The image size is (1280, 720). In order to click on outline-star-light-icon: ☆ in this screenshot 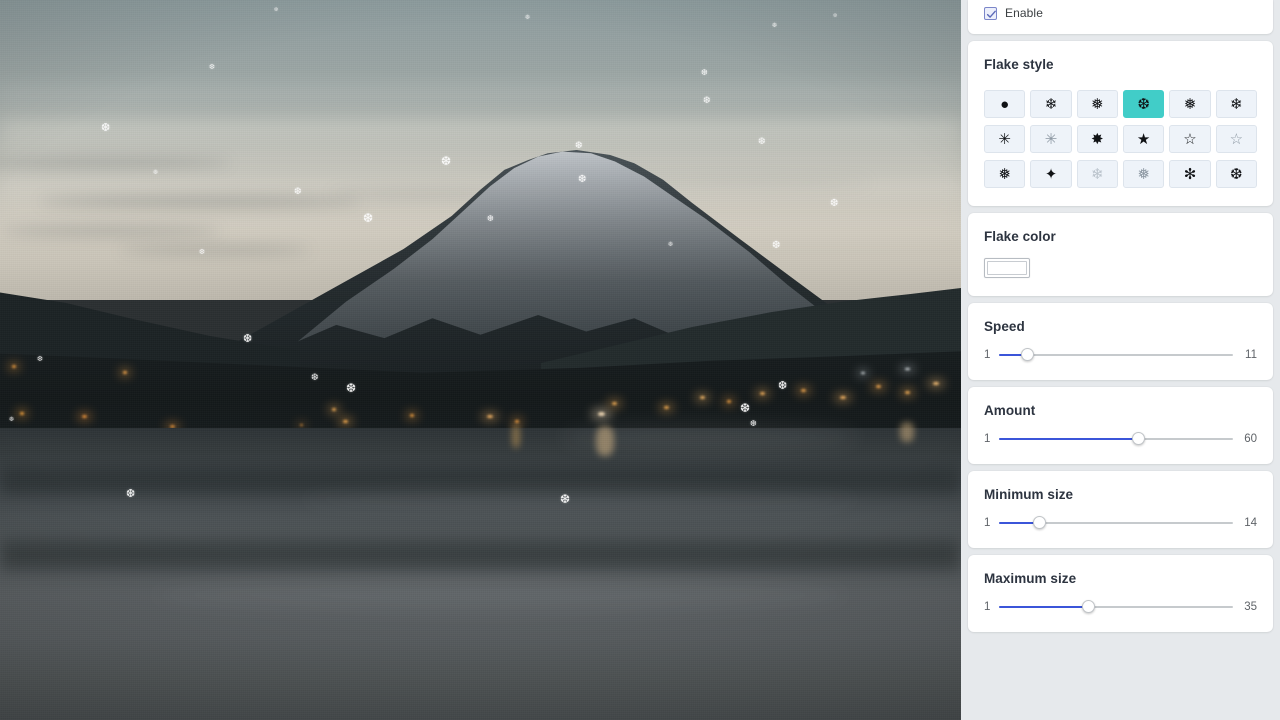, I will do `click(1236, 139)`.